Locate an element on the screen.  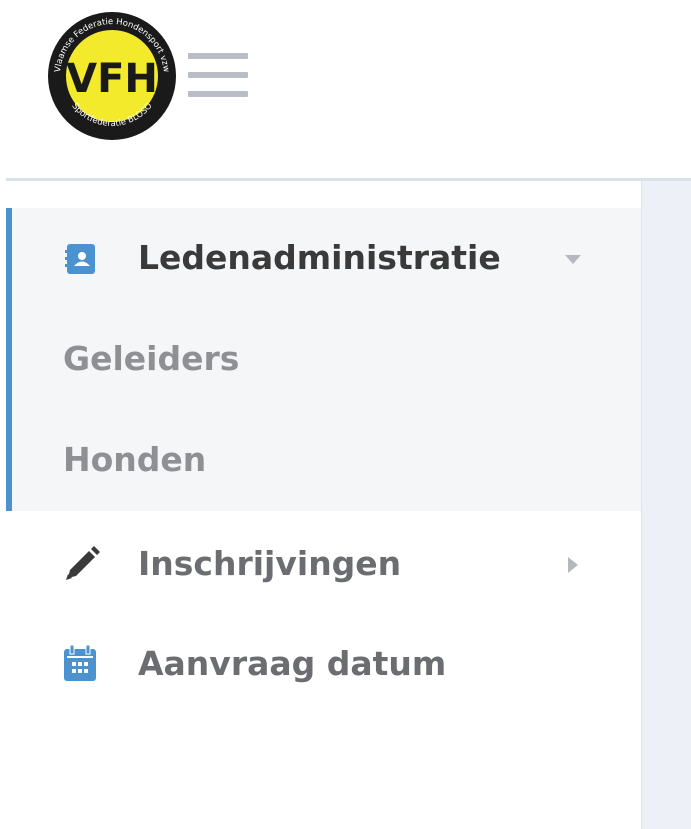
main-content-area is located at coordinates (666, 505).